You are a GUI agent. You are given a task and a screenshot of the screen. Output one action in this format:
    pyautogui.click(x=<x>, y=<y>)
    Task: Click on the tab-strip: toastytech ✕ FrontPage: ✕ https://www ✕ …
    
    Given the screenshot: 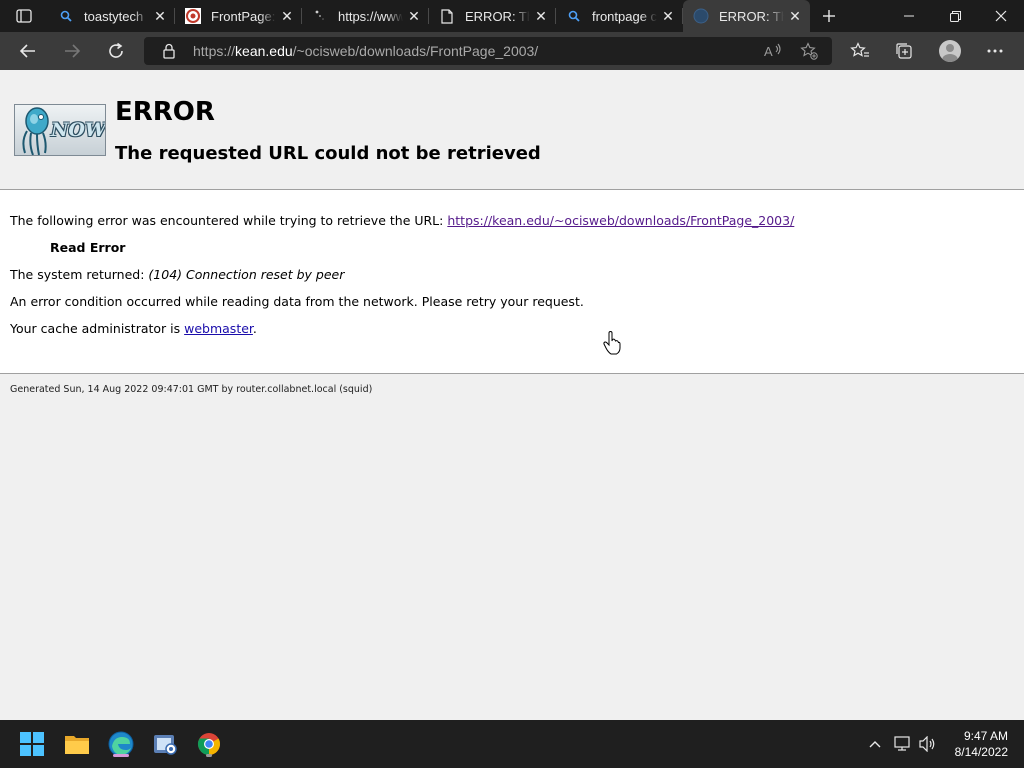 What is the action you would take?
    pyautogui.click(x=512, y=16)
    